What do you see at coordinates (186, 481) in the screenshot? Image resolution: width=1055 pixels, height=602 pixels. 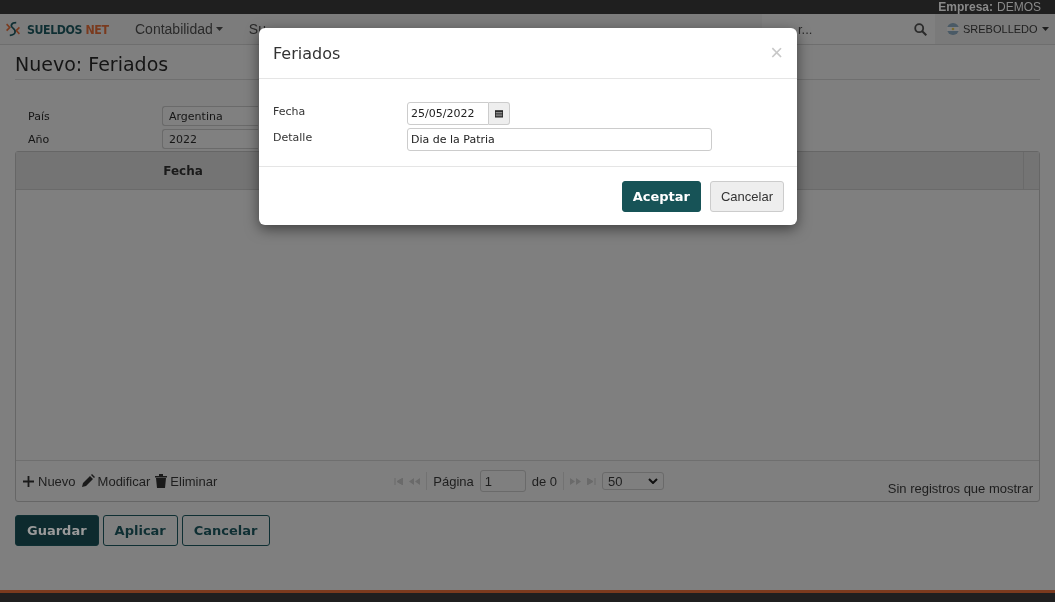 I see `toolbar-button: Eliminar` at bounding box center [186, 481].